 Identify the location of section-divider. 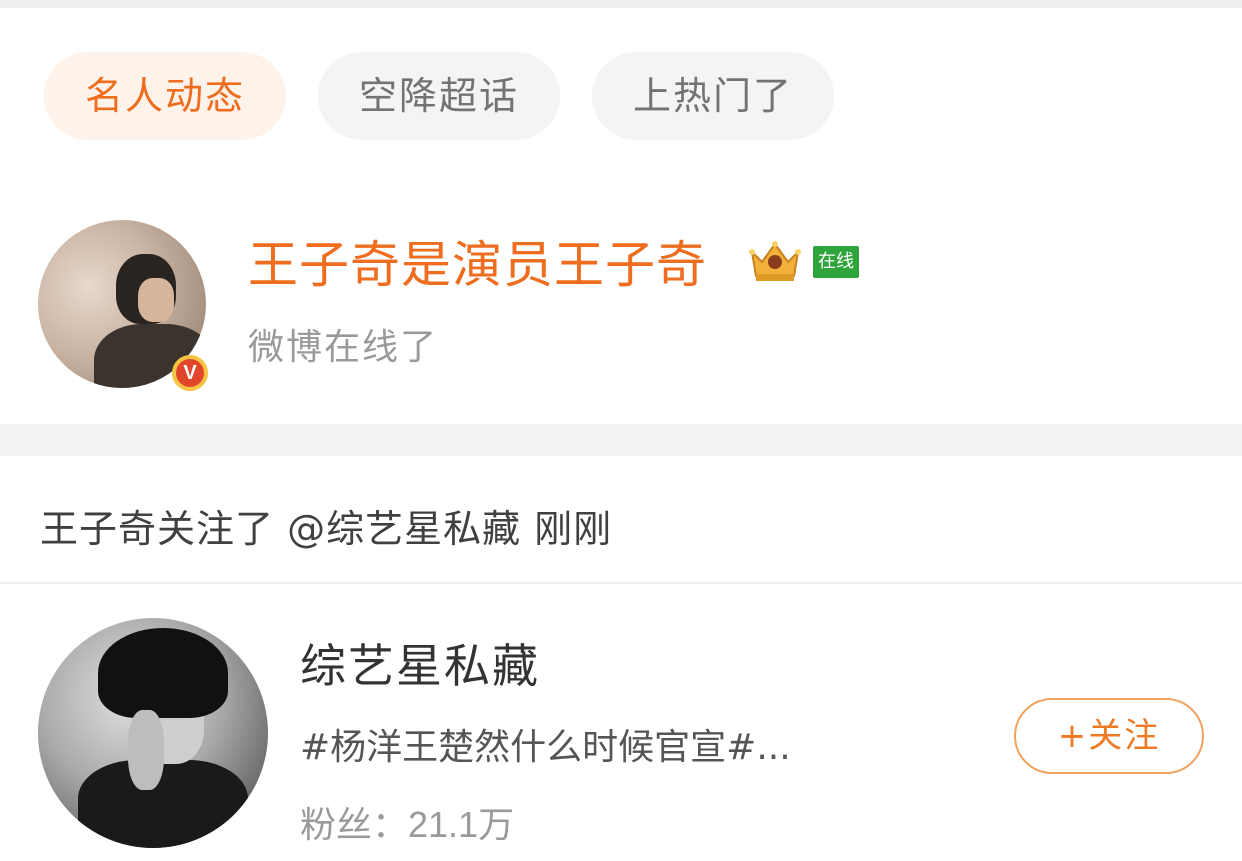
(621, 440).